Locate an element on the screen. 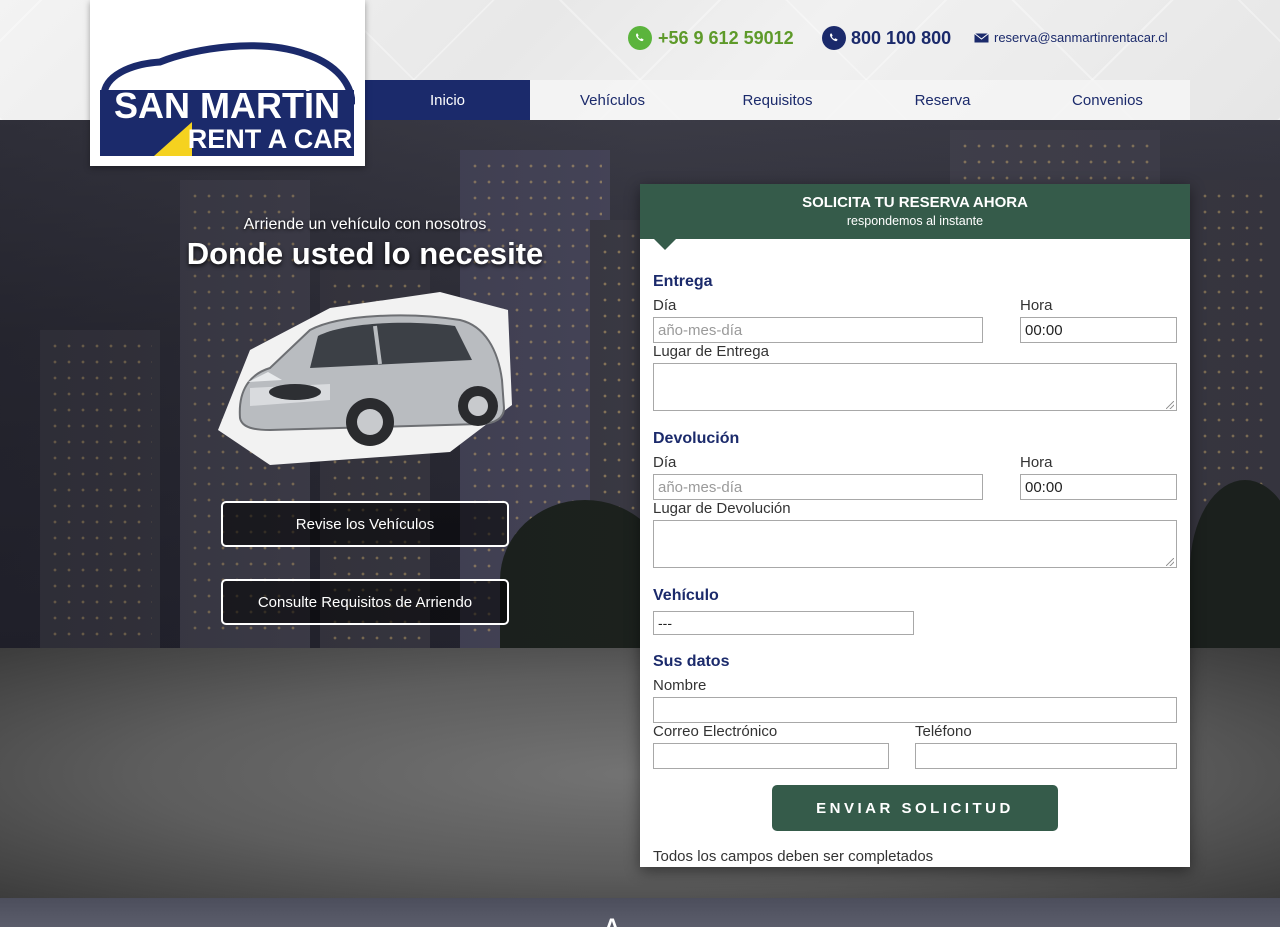  required-fields-note: Todos los campos deben ser completados is located at coordinates (793, 856).